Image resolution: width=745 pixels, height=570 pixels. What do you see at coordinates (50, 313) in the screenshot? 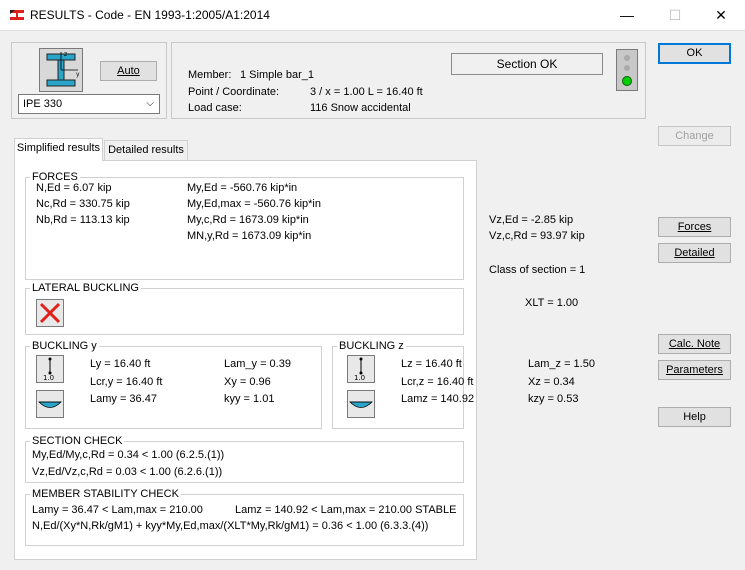
I see `lateral-buckling-cross-icon` at bounding box center [50, 313].